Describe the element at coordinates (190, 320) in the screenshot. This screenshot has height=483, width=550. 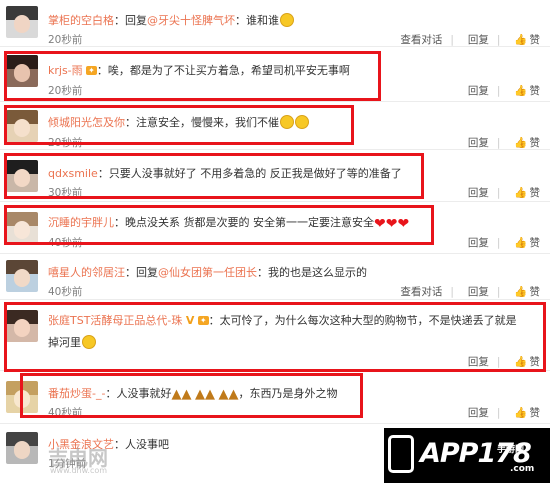
I see `verified-badge: V` at that location.